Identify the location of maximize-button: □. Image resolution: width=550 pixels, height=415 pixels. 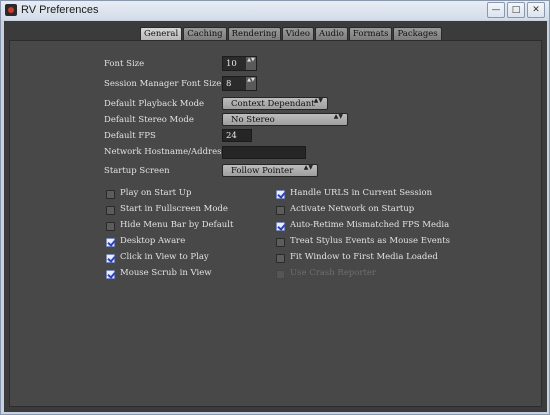
(516, 10).